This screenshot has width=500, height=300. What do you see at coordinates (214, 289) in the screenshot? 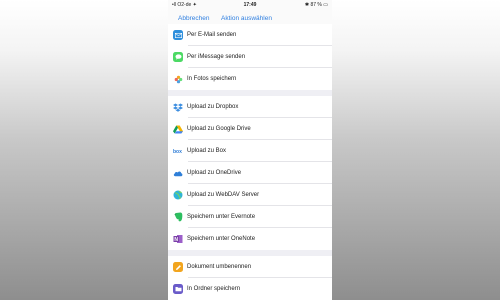
I see `save-to-folder-label: In Ordner speichern` at bounding box center [214, 289].